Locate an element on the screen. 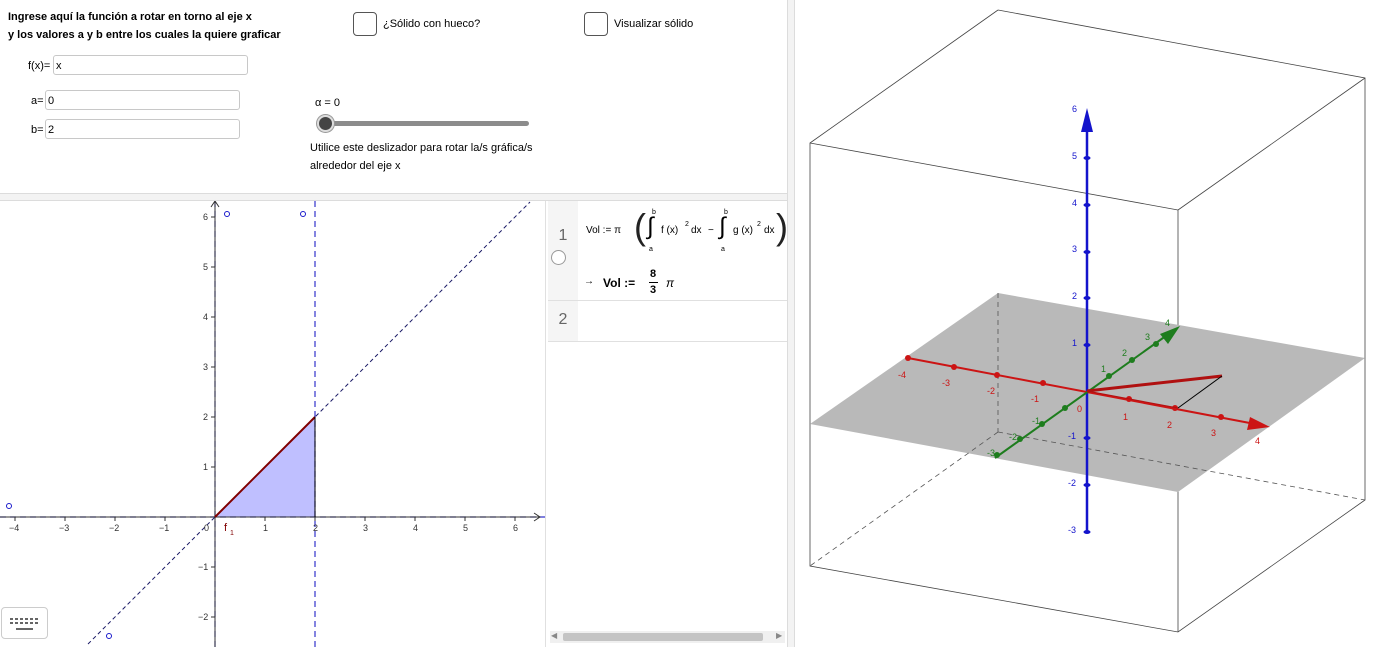 The image size is (1382, 647). x-tick-label: 1 is located at coordinates (265, 528).